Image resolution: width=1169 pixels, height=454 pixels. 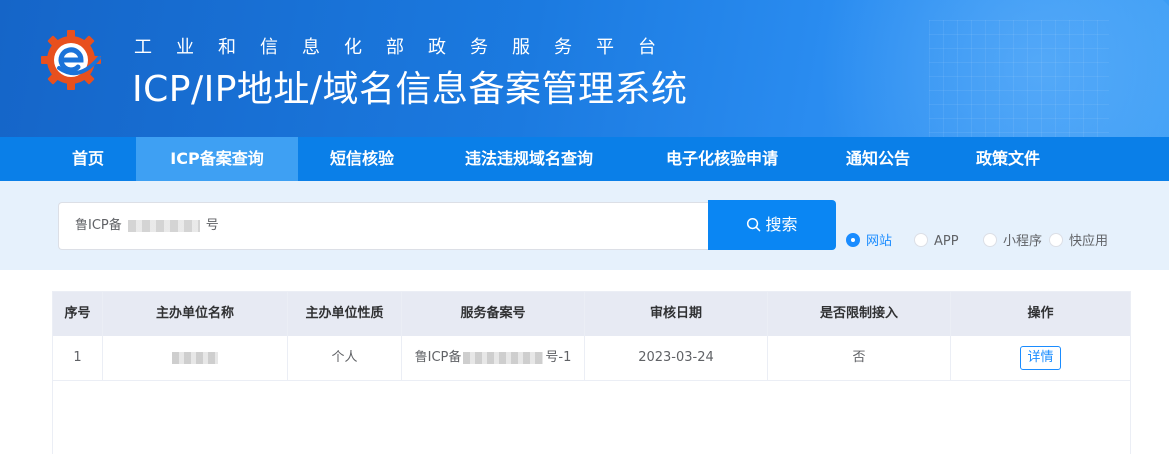 I want to click on cell-org-type: 个人, so click(x=345, y=358).